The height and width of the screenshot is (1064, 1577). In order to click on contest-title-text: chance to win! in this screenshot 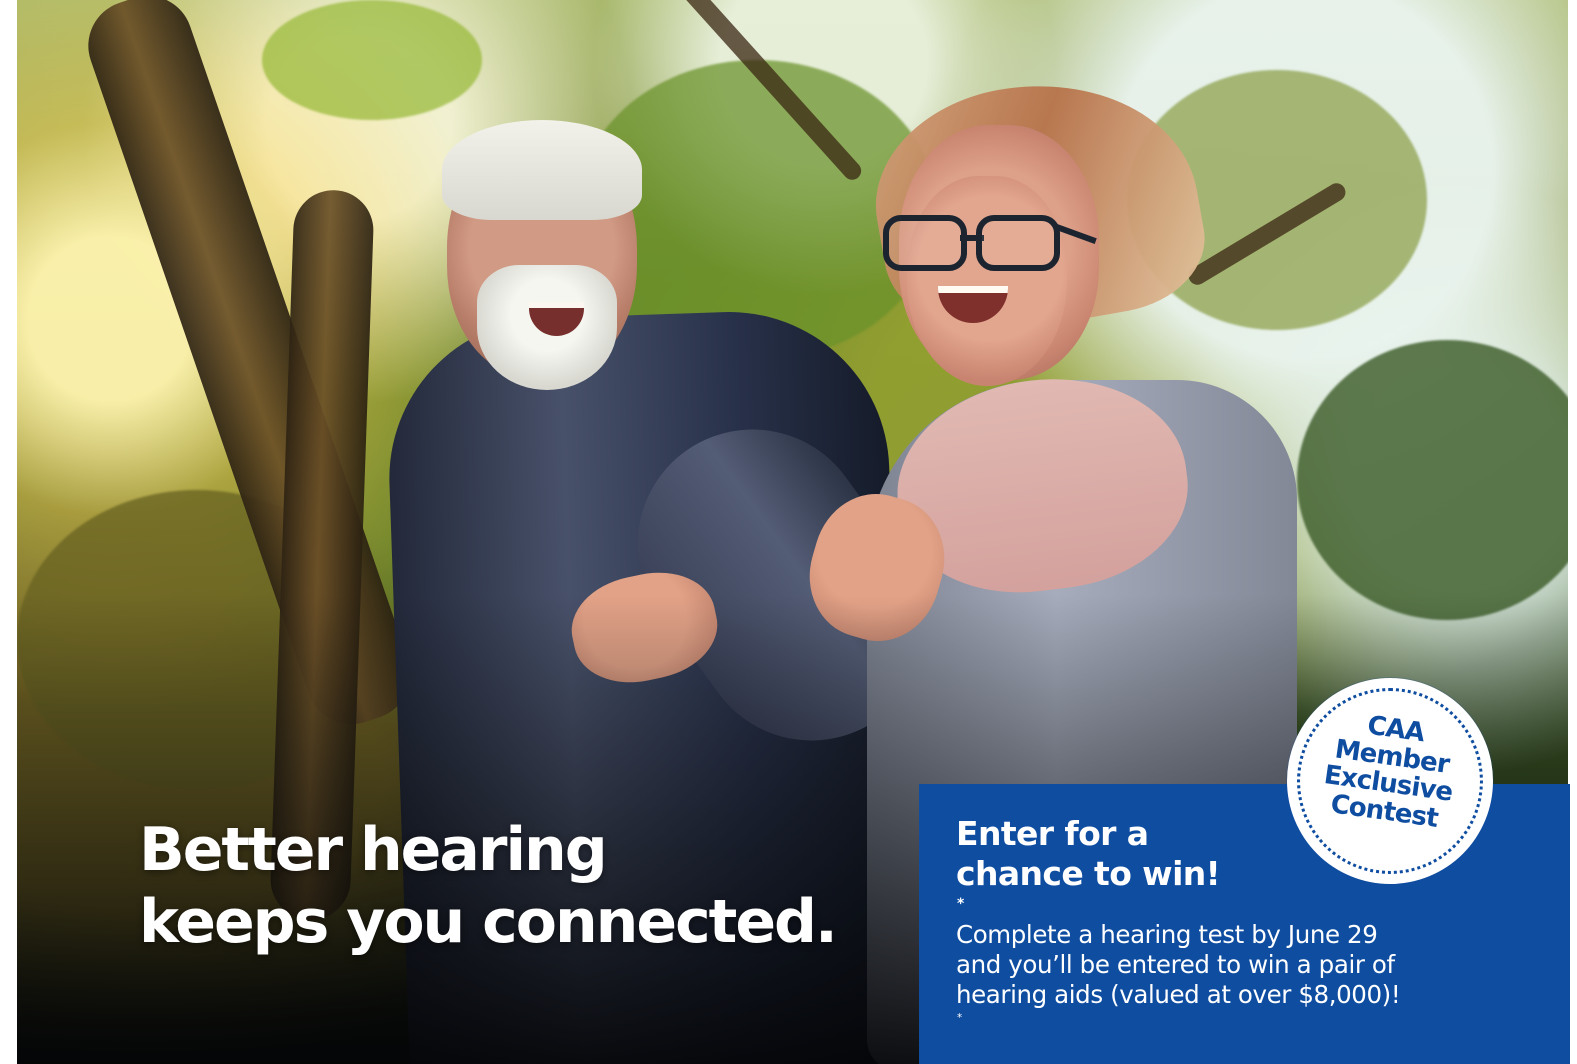, I will do `click(1088, 873)`.